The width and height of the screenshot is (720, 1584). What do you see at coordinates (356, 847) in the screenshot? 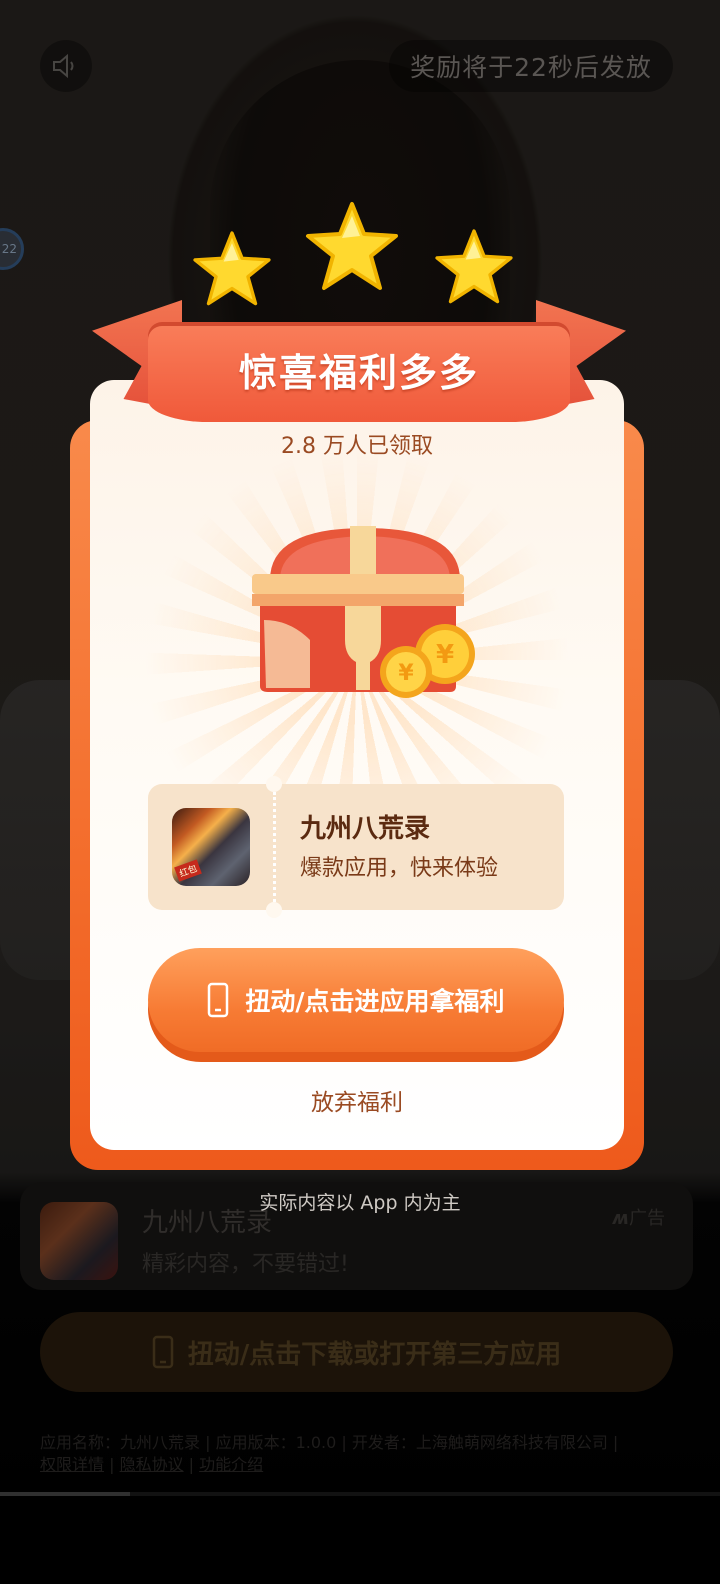
I see `app-card: 红包 九州八荒录 爆款应用，快来体验` at bounding box center [356, 847].